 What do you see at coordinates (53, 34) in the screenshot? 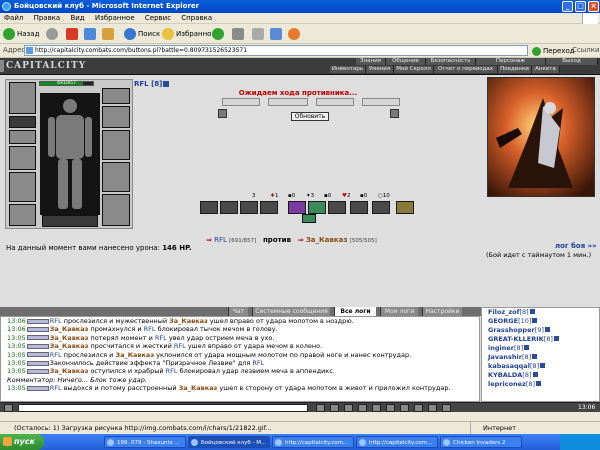
I see `forward-button` at bounding box center [53, 34].